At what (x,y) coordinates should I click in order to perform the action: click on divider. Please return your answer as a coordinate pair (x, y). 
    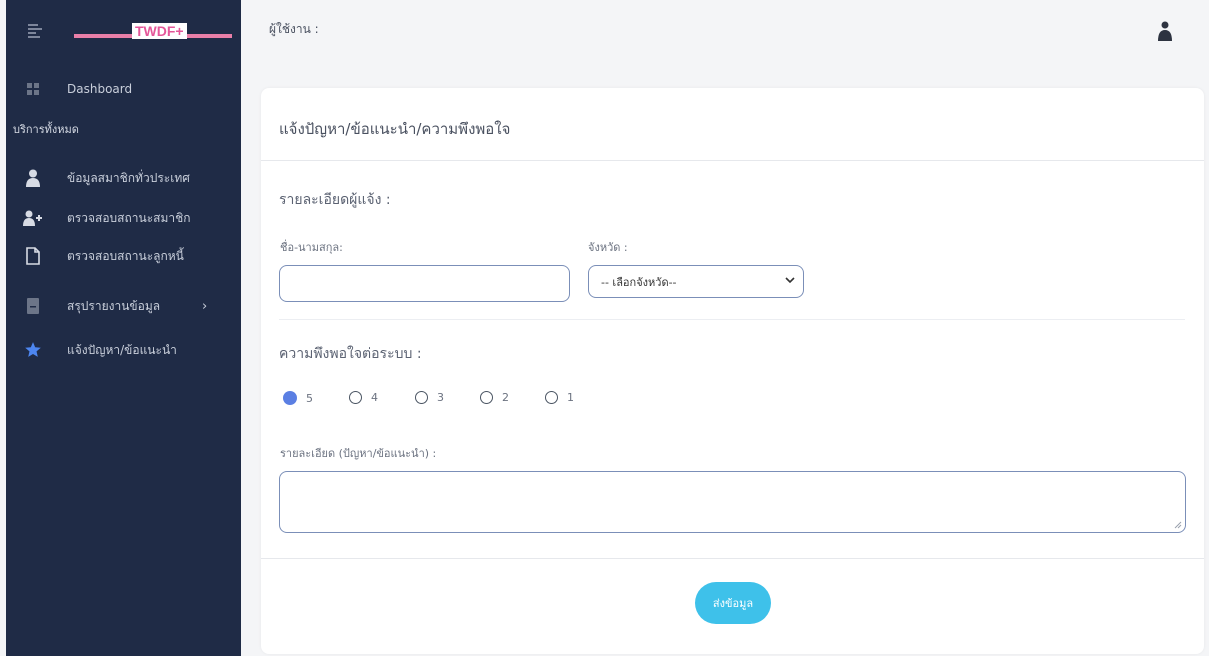
    Looking at the image, I should click on (732, 319).